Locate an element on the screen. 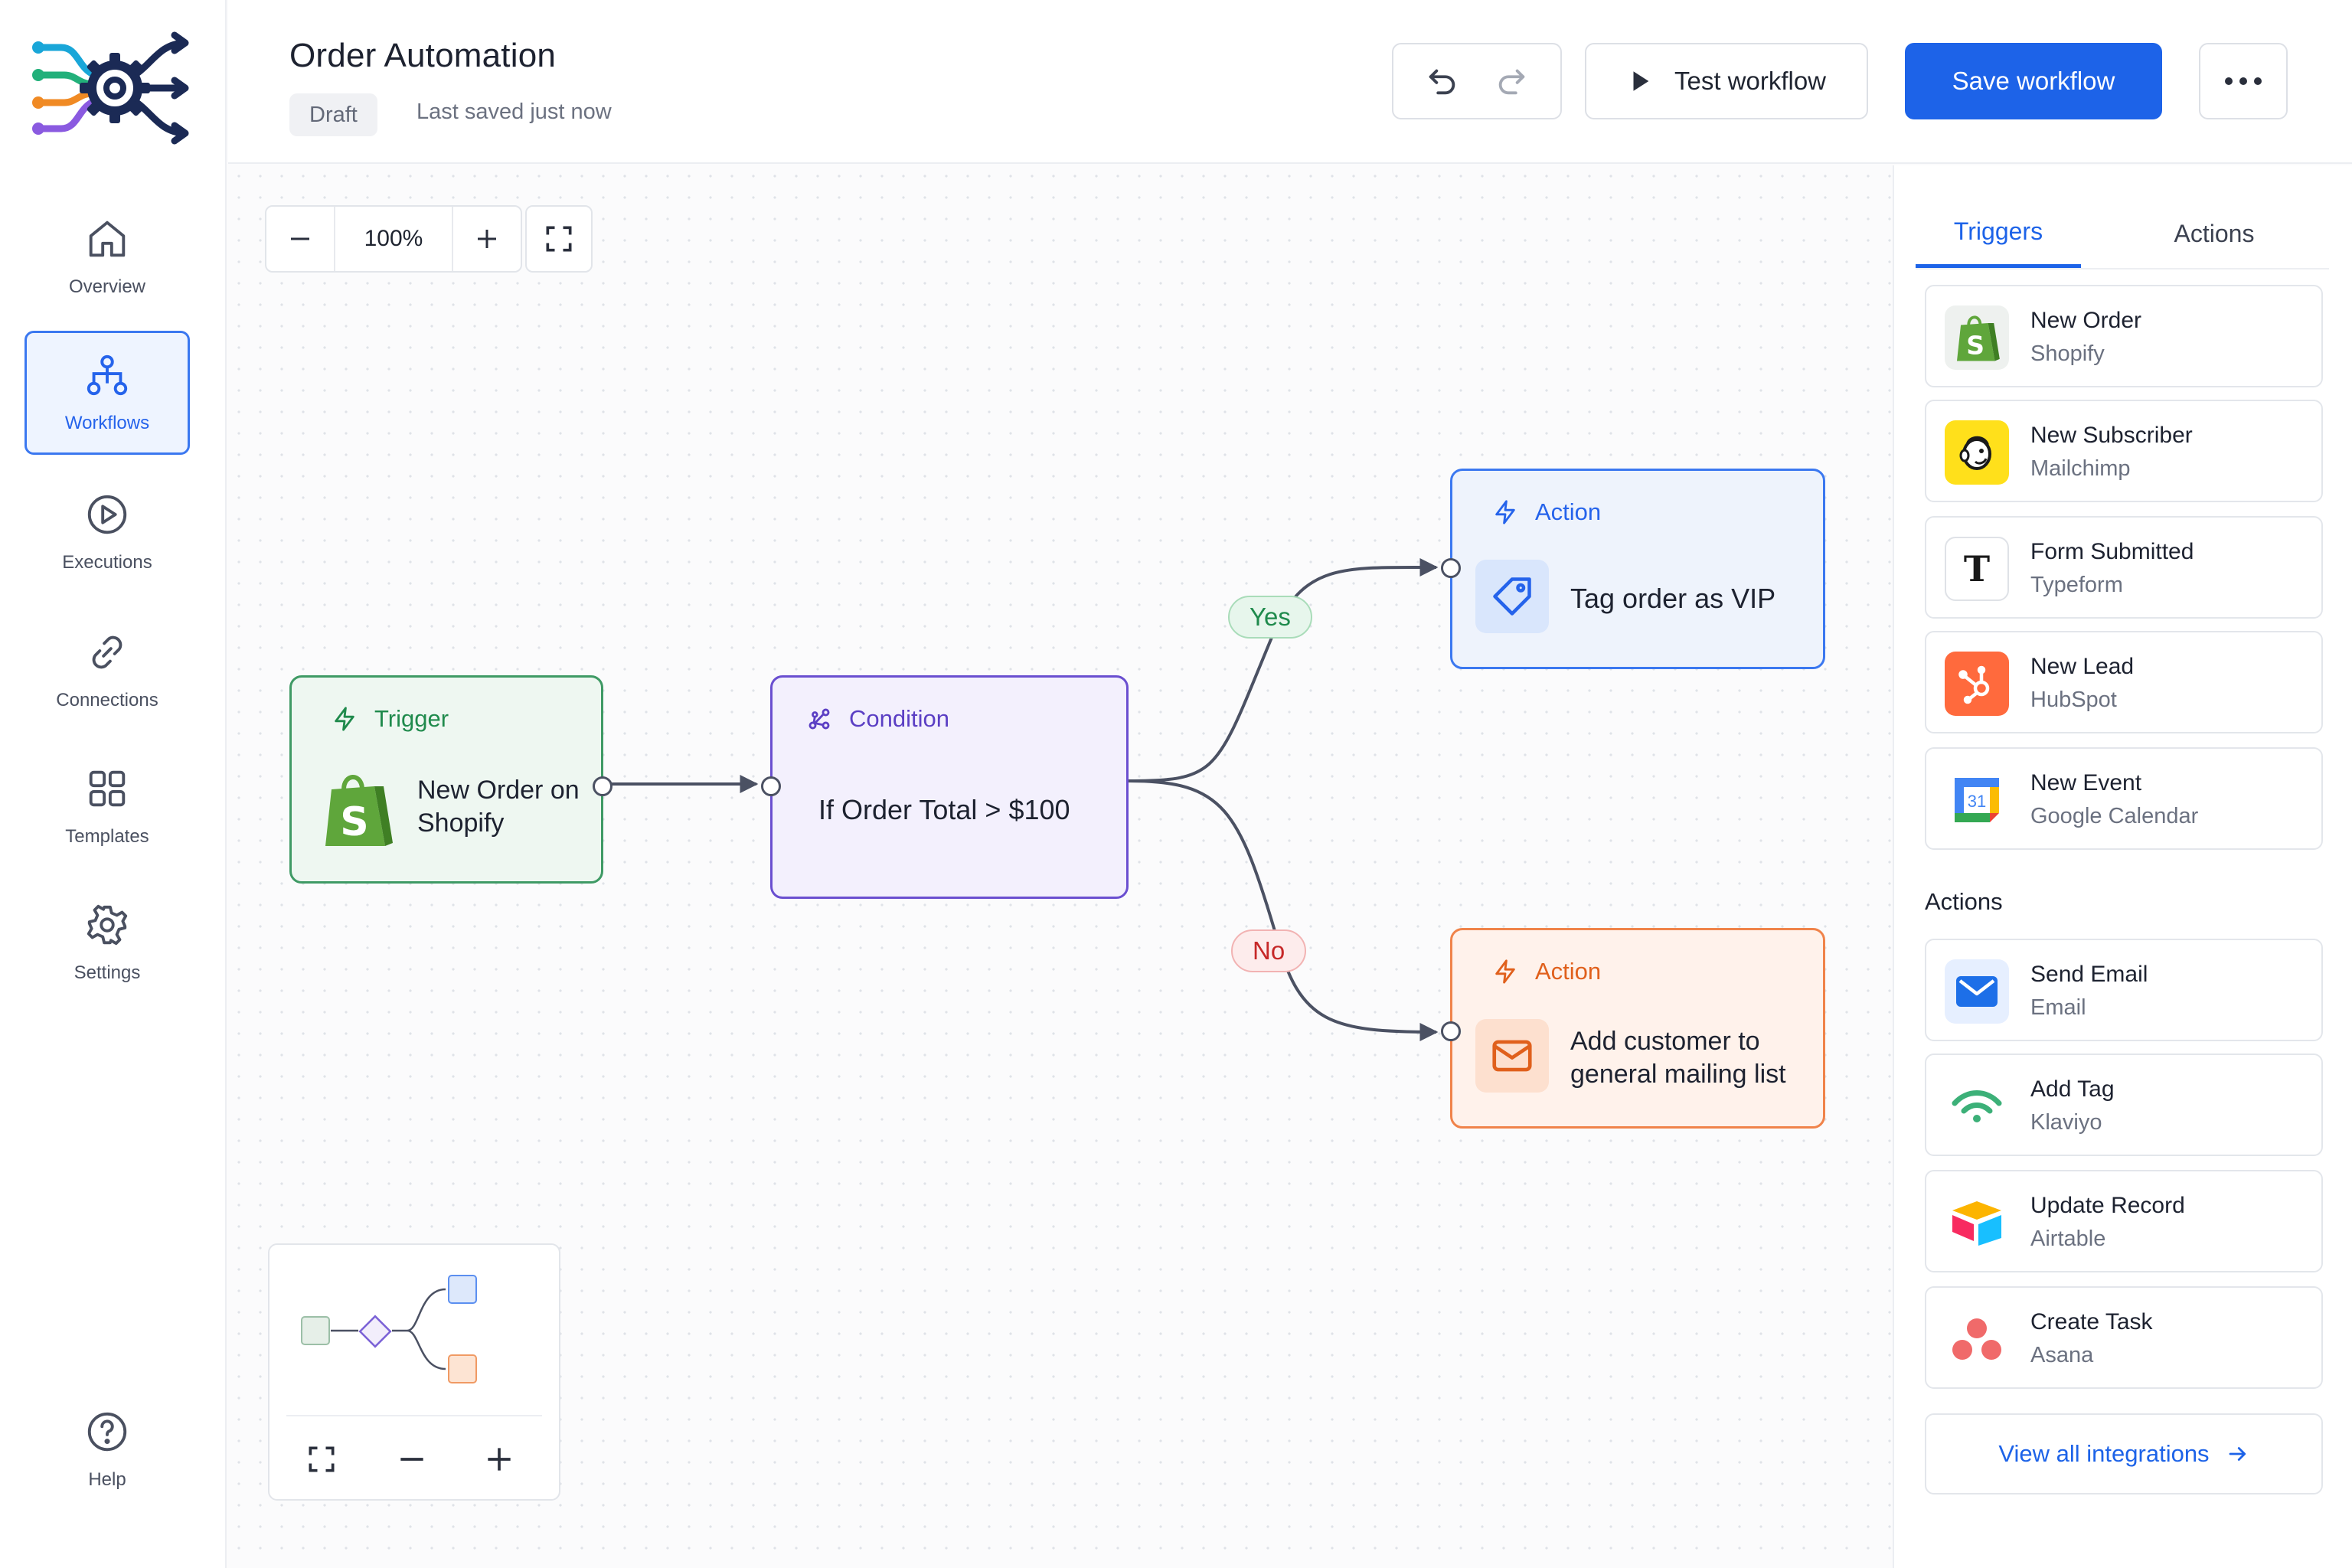 This screenshot has height=1568, width=2352. action-node-tag-vip: Action Tag order as VIP is located at coordinates (1633, 569).